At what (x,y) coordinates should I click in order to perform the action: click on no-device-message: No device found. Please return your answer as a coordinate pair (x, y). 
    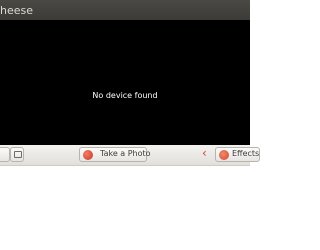
    Looking at the image, I should click on (125, 95).